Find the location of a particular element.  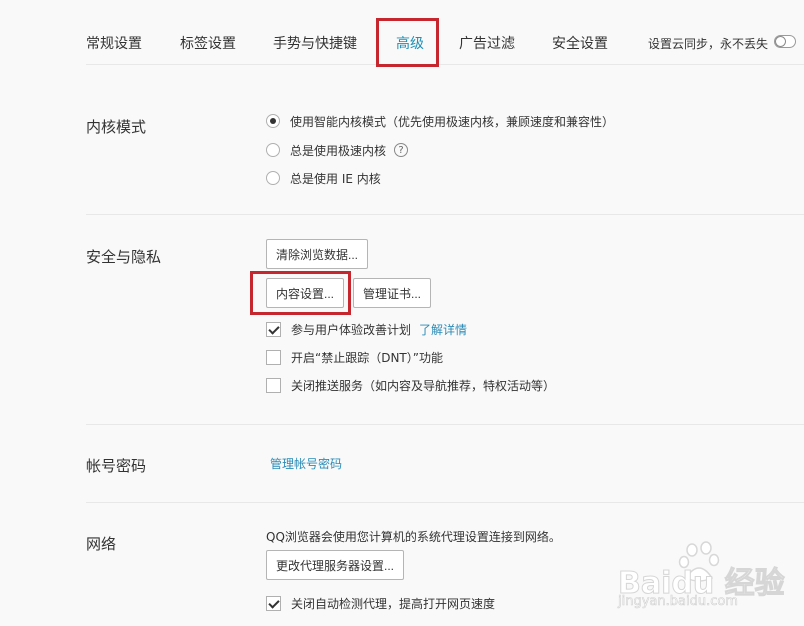

checkbox-disable-proxy-detect: 关闭自动检测代理，提高打开网页速度 is located at coordinates (380, 603).